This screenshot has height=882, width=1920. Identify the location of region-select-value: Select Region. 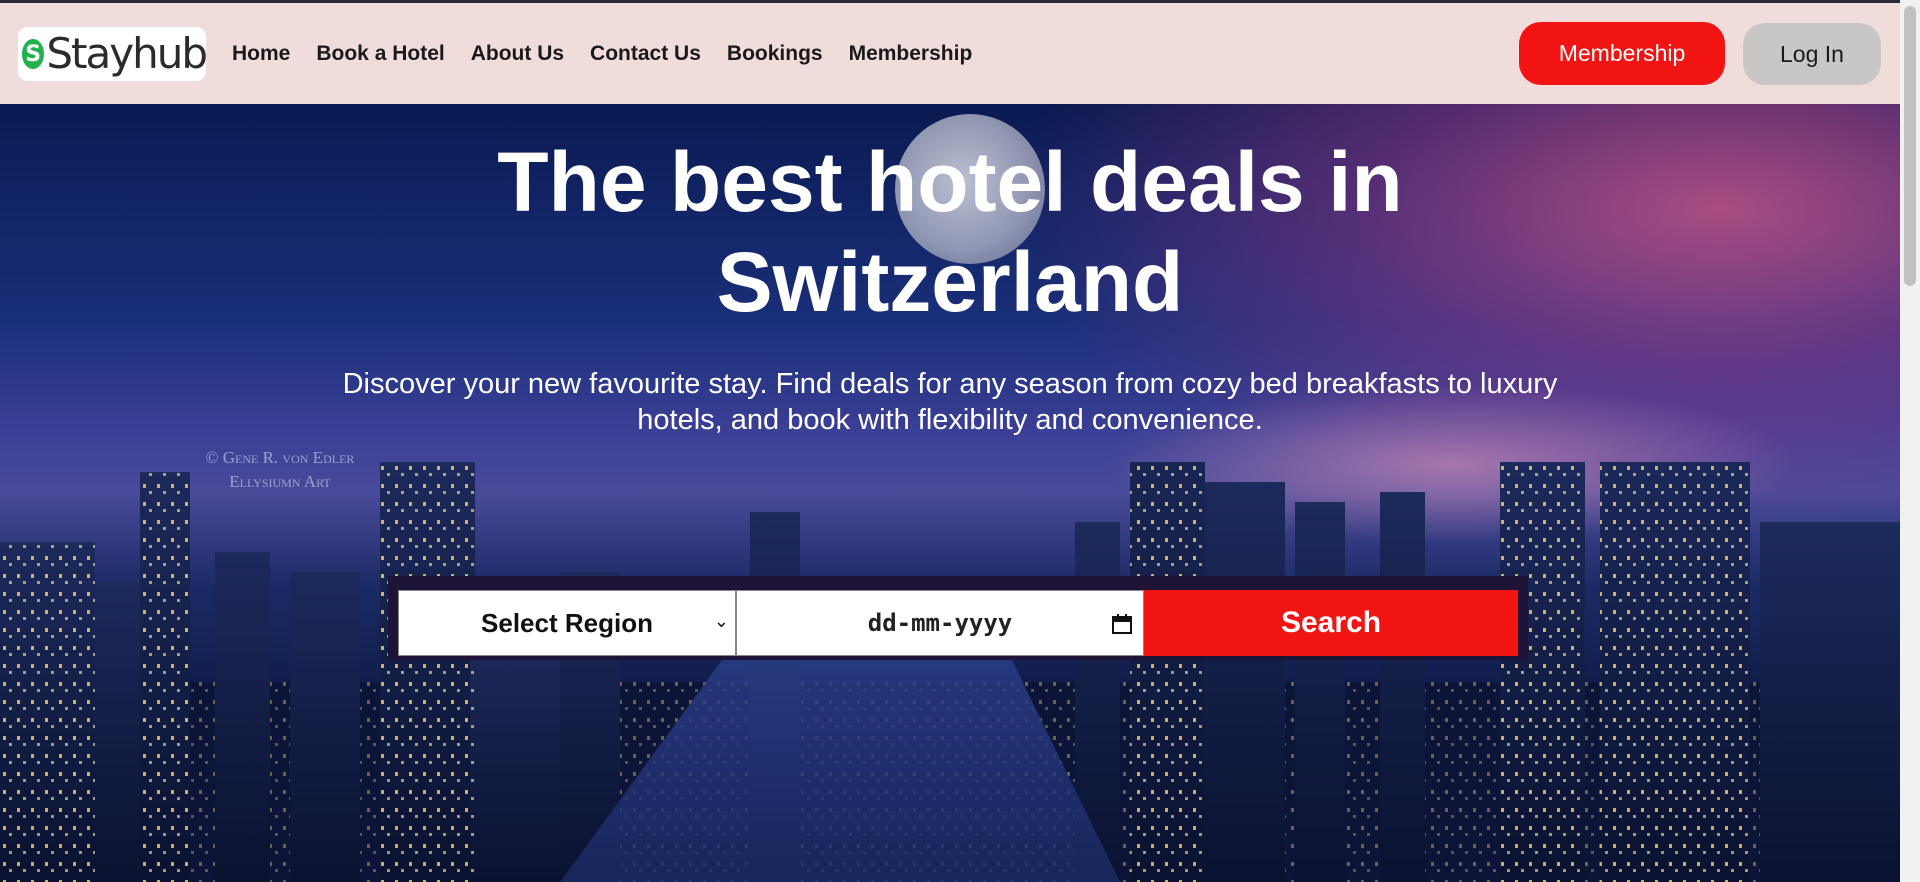
(567, 622).